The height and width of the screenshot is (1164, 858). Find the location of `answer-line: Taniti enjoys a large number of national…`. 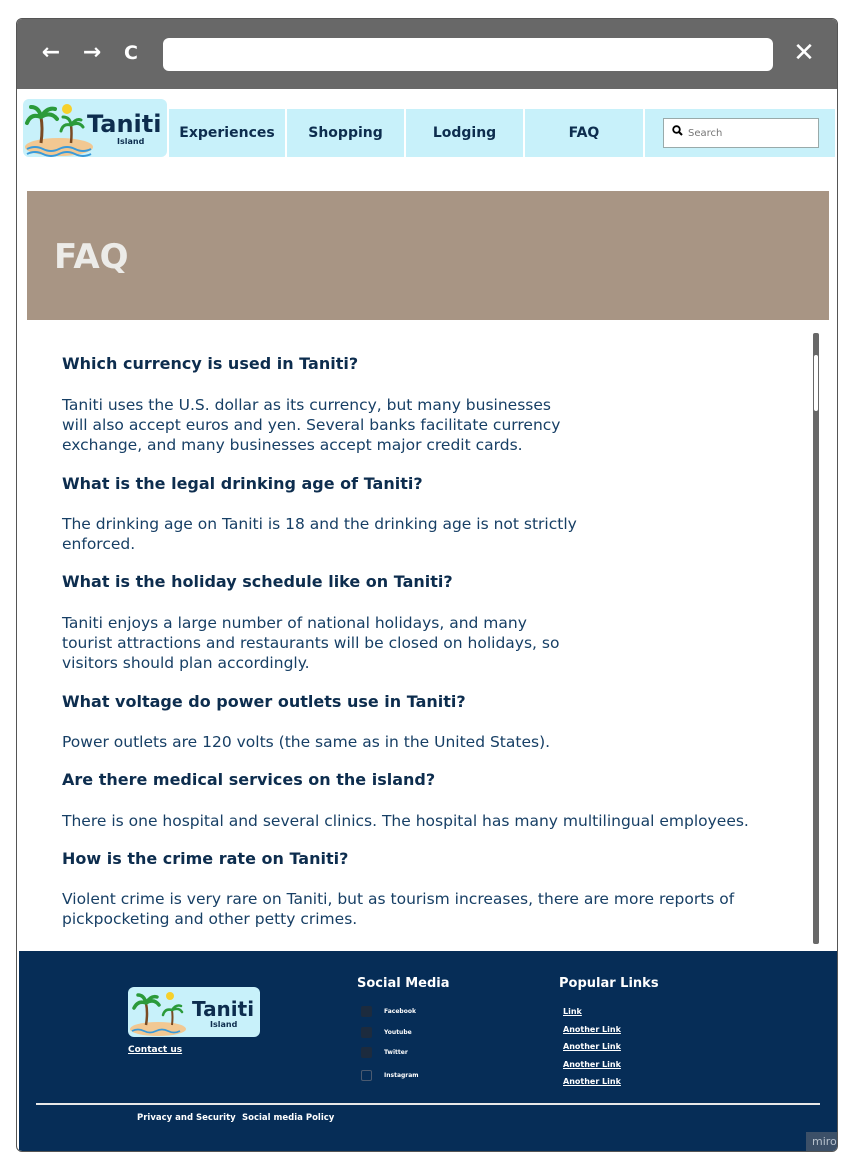

answer-line: Taniti enjoys a large number of national… is located at coordinates (294, 623).